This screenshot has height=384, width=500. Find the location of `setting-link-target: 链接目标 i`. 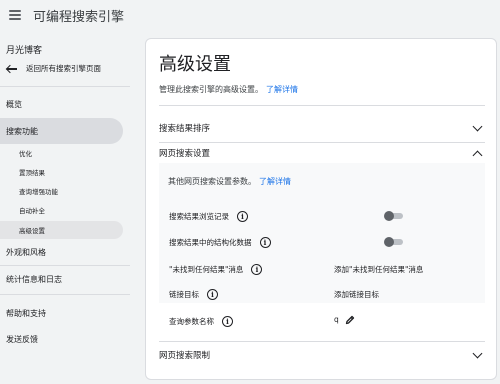

setting-link-target: 链接目标 i is located at coordinates (193, 294).